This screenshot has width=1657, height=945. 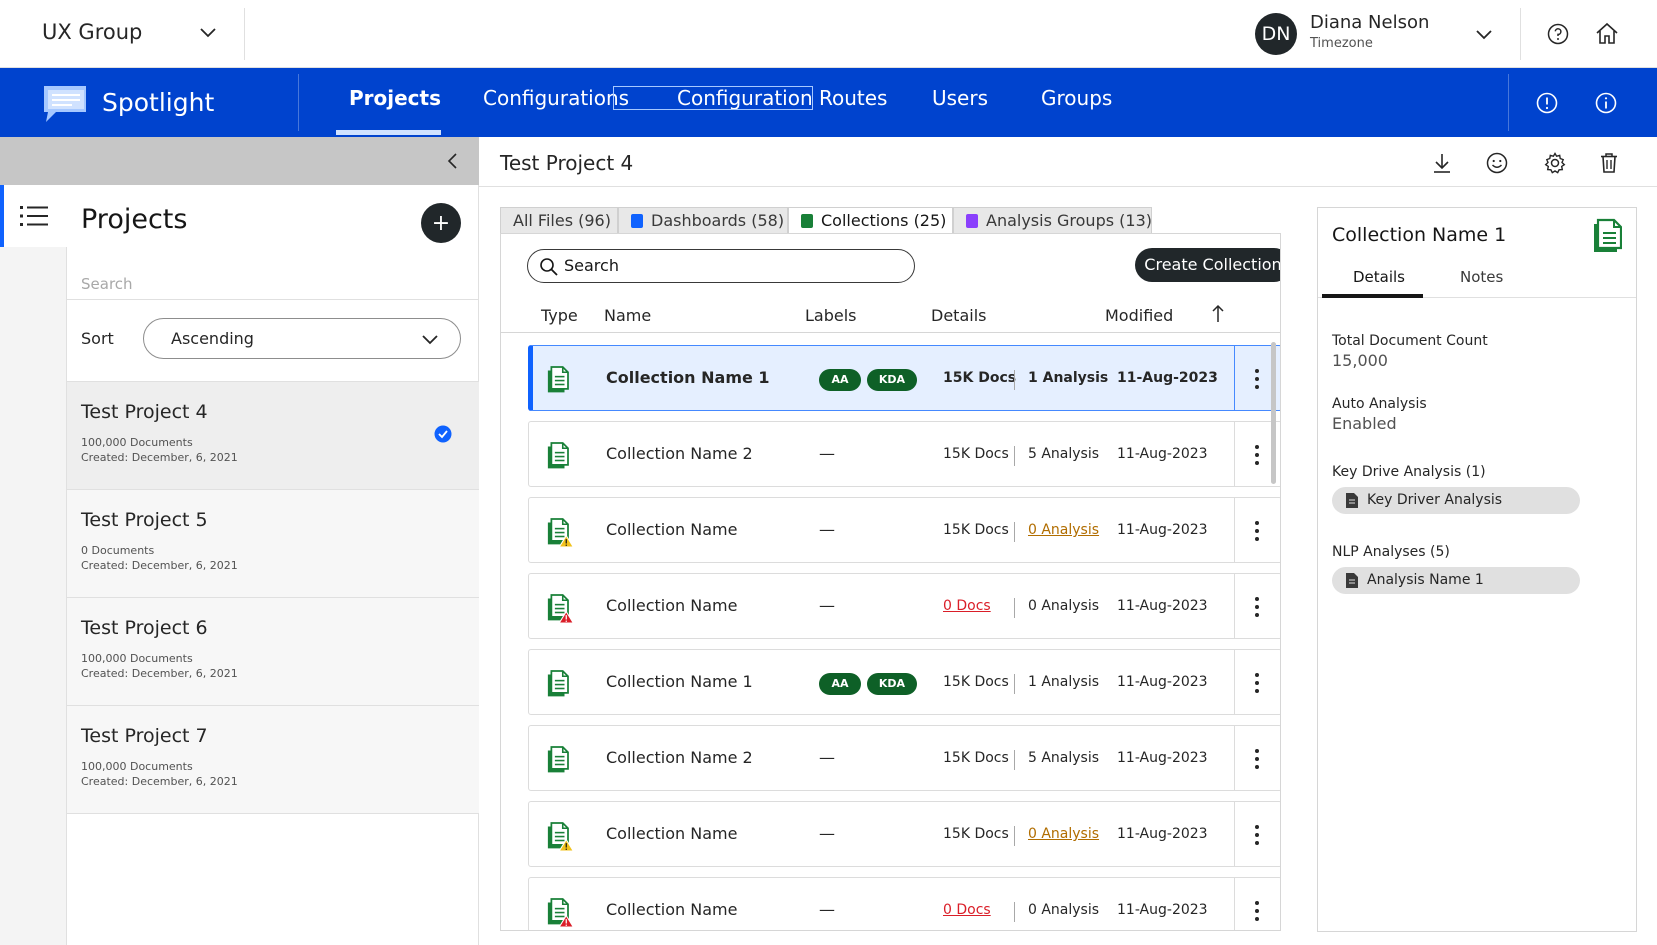 I want to click on add-project-button: +, so click(x=441, y=223).